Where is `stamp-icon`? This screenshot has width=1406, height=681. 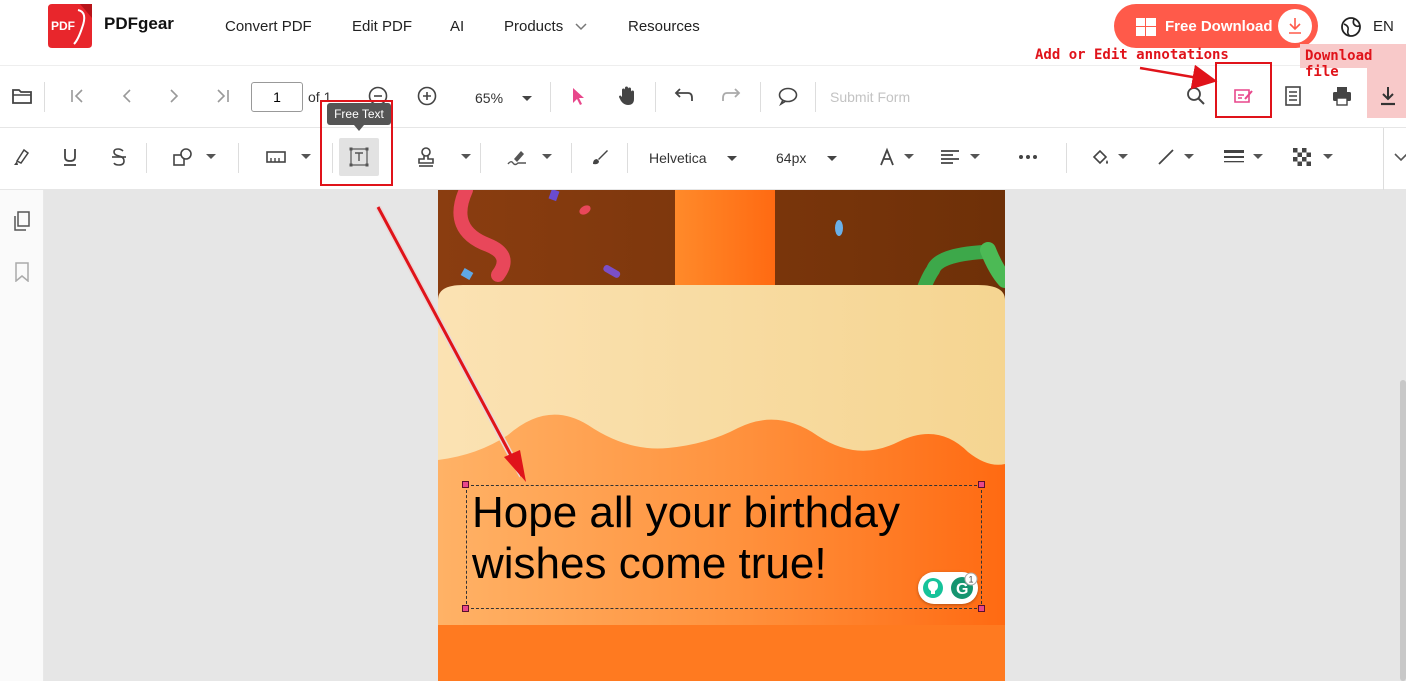
stamp-icon is located at coordinates (426, 157).